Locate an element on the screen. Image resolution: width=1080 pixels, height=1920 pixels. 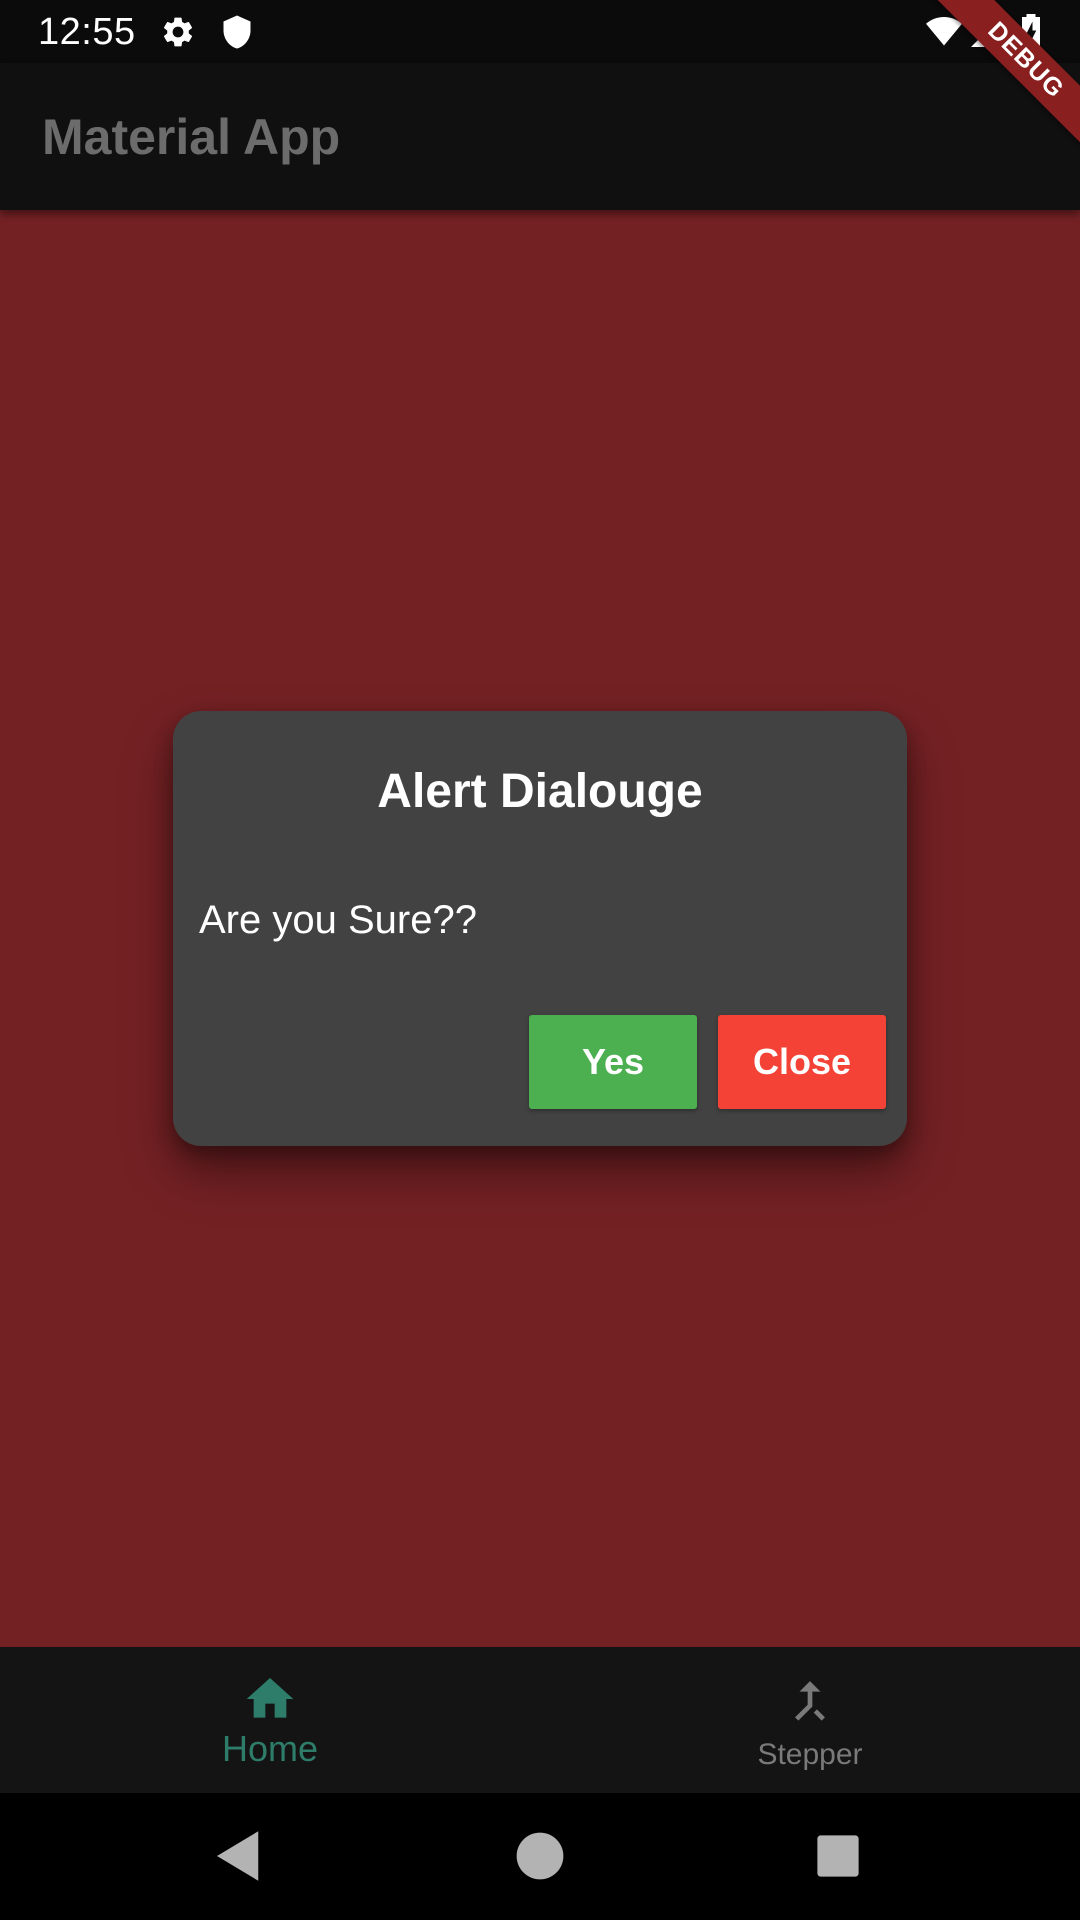
close-button: Close is located at coordinates (802, 1062).